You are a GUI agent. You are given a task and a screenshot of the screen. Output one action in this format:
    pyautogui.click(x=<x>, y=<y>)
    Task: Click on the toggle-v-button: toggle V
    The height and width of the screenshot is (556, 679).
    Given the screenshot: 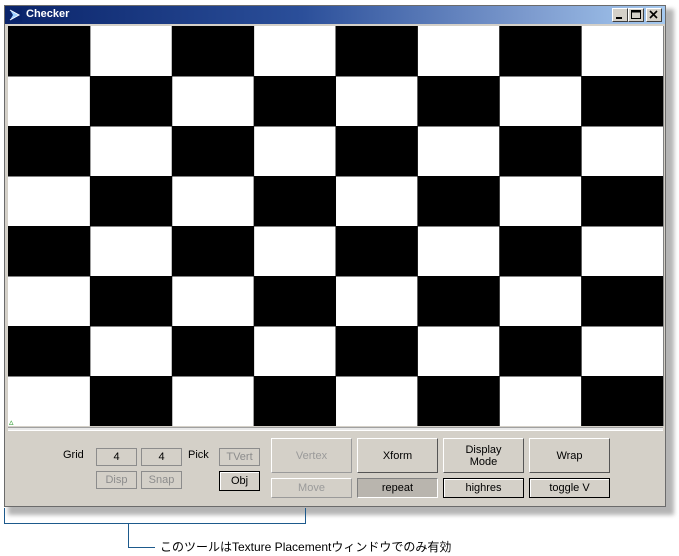 What is the action you would take?
    pyautogui.click(x=569, y=488)
    